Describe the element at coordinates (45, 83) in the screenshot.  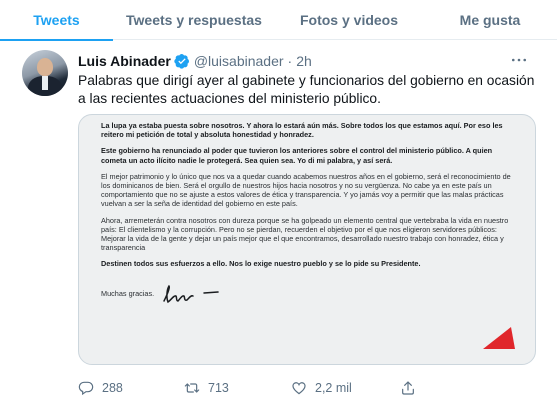
I see `avatar-shirt` at that location.